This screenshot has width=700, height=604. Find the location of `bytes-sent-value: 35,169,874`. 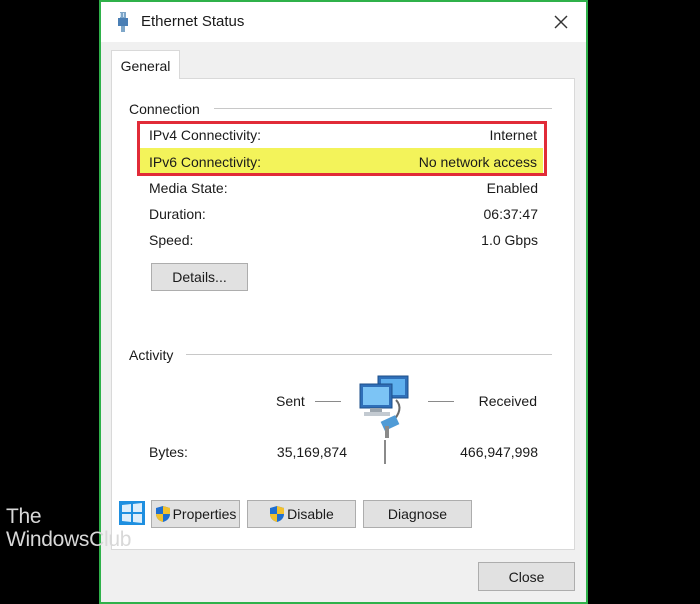

bytes-sent-value: 35,169,874 is located at coordinates (311, 452).